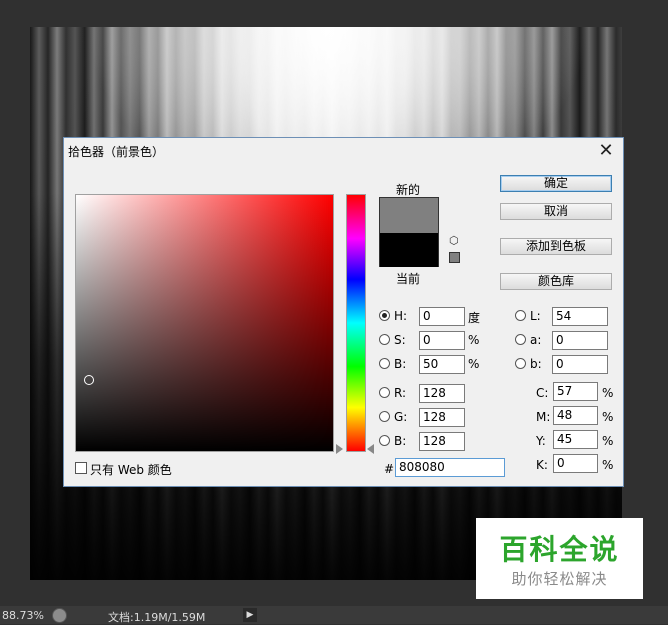 This screenshot has width=668, height=625. Describe the element at coordinates (408, 279) in the screenshot. I see `current-color-label: 当前` at that location.